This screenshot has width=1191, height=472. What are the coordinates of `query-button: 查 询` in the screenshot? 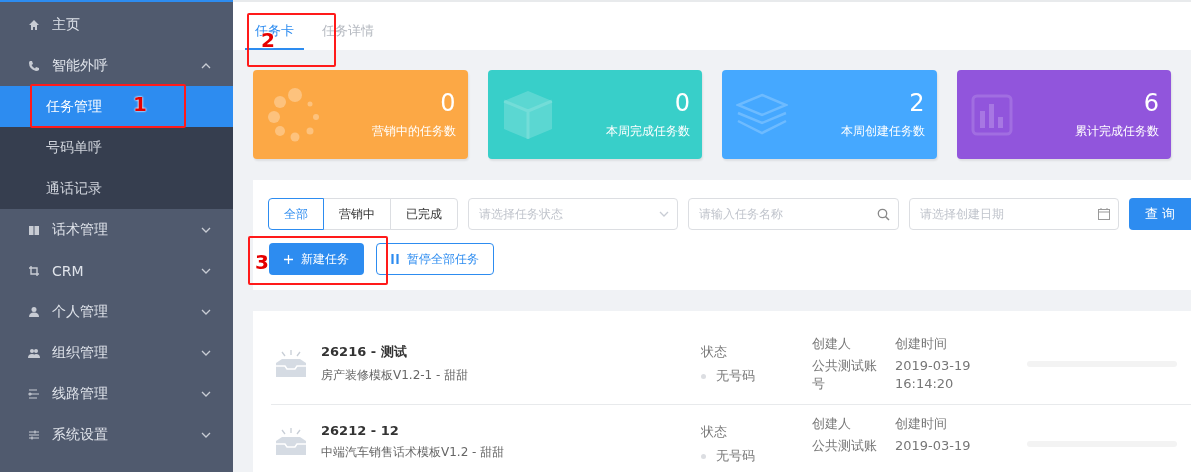 It's located at (1159, 214).